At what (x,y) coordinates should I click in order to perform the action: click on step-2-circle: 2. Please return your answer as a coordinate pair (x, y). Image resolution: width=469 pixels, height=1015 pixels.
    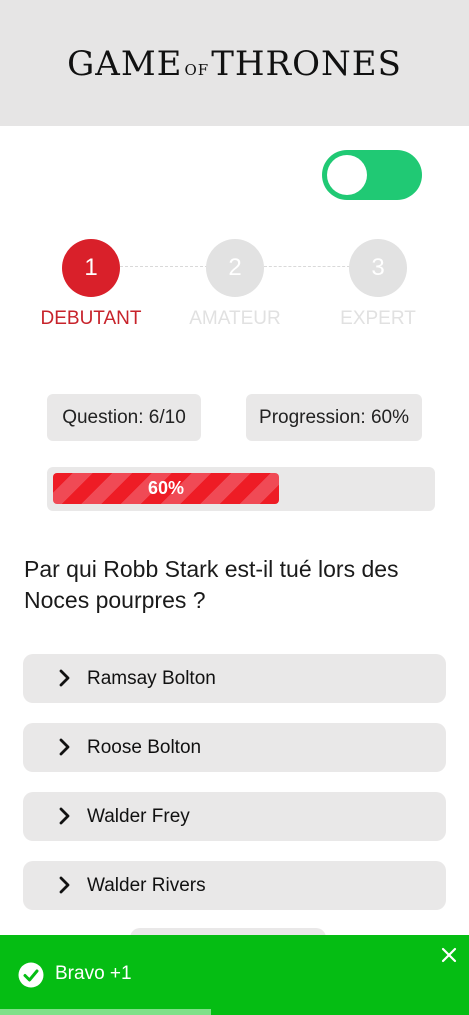
    Looking at the image, I should click on (235, 268).